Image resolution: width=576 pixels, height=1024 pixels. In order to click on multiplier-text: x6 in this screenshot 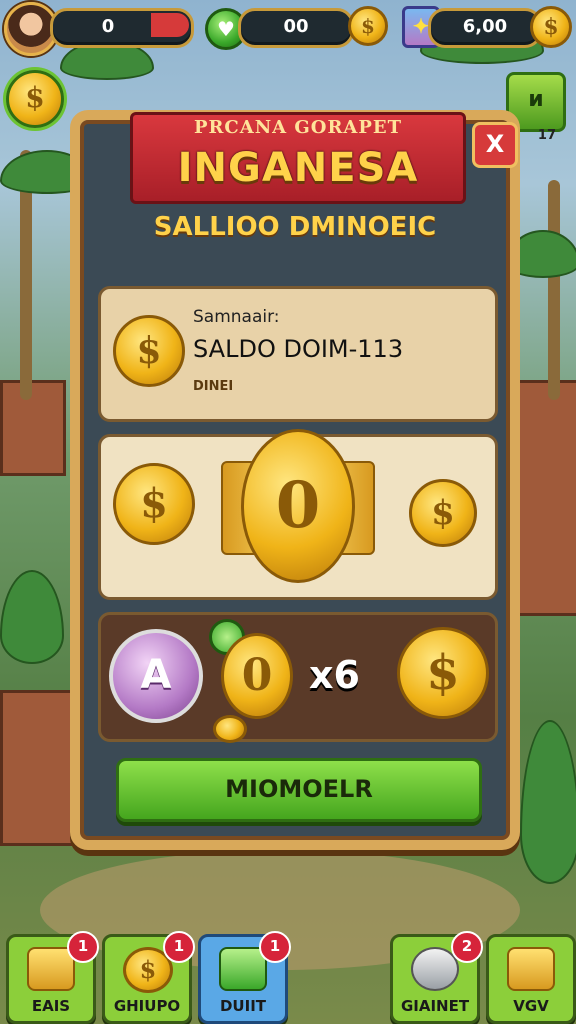, I will do `click(334, 675)`.